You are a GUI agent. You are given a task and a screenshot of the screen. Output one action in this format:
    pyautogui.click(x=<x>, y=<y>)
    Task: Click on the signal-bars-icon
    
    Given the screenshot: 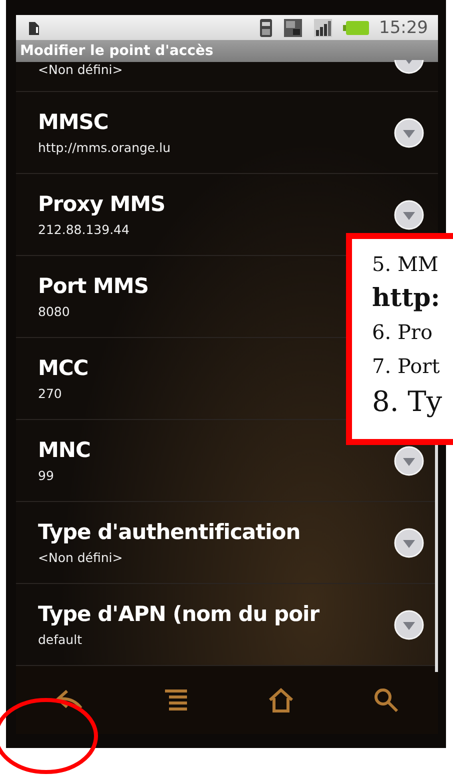 What is the action you would take?
    pyautogui.click(x=323, y=28)
    